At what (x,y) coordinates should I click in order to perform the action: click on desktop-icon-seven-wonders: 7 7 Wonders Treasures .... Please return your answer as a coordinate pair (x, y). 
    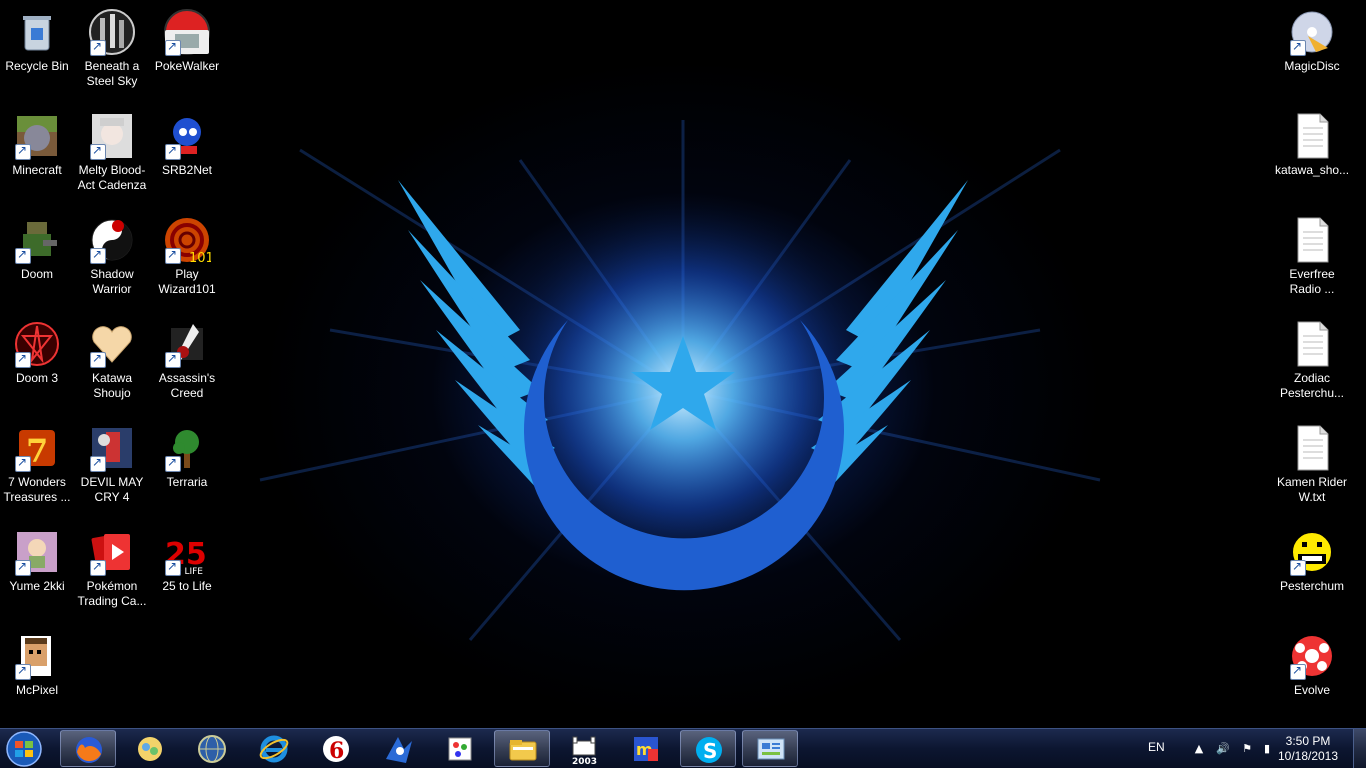
    Looking at the image, I should click on (37, 470).